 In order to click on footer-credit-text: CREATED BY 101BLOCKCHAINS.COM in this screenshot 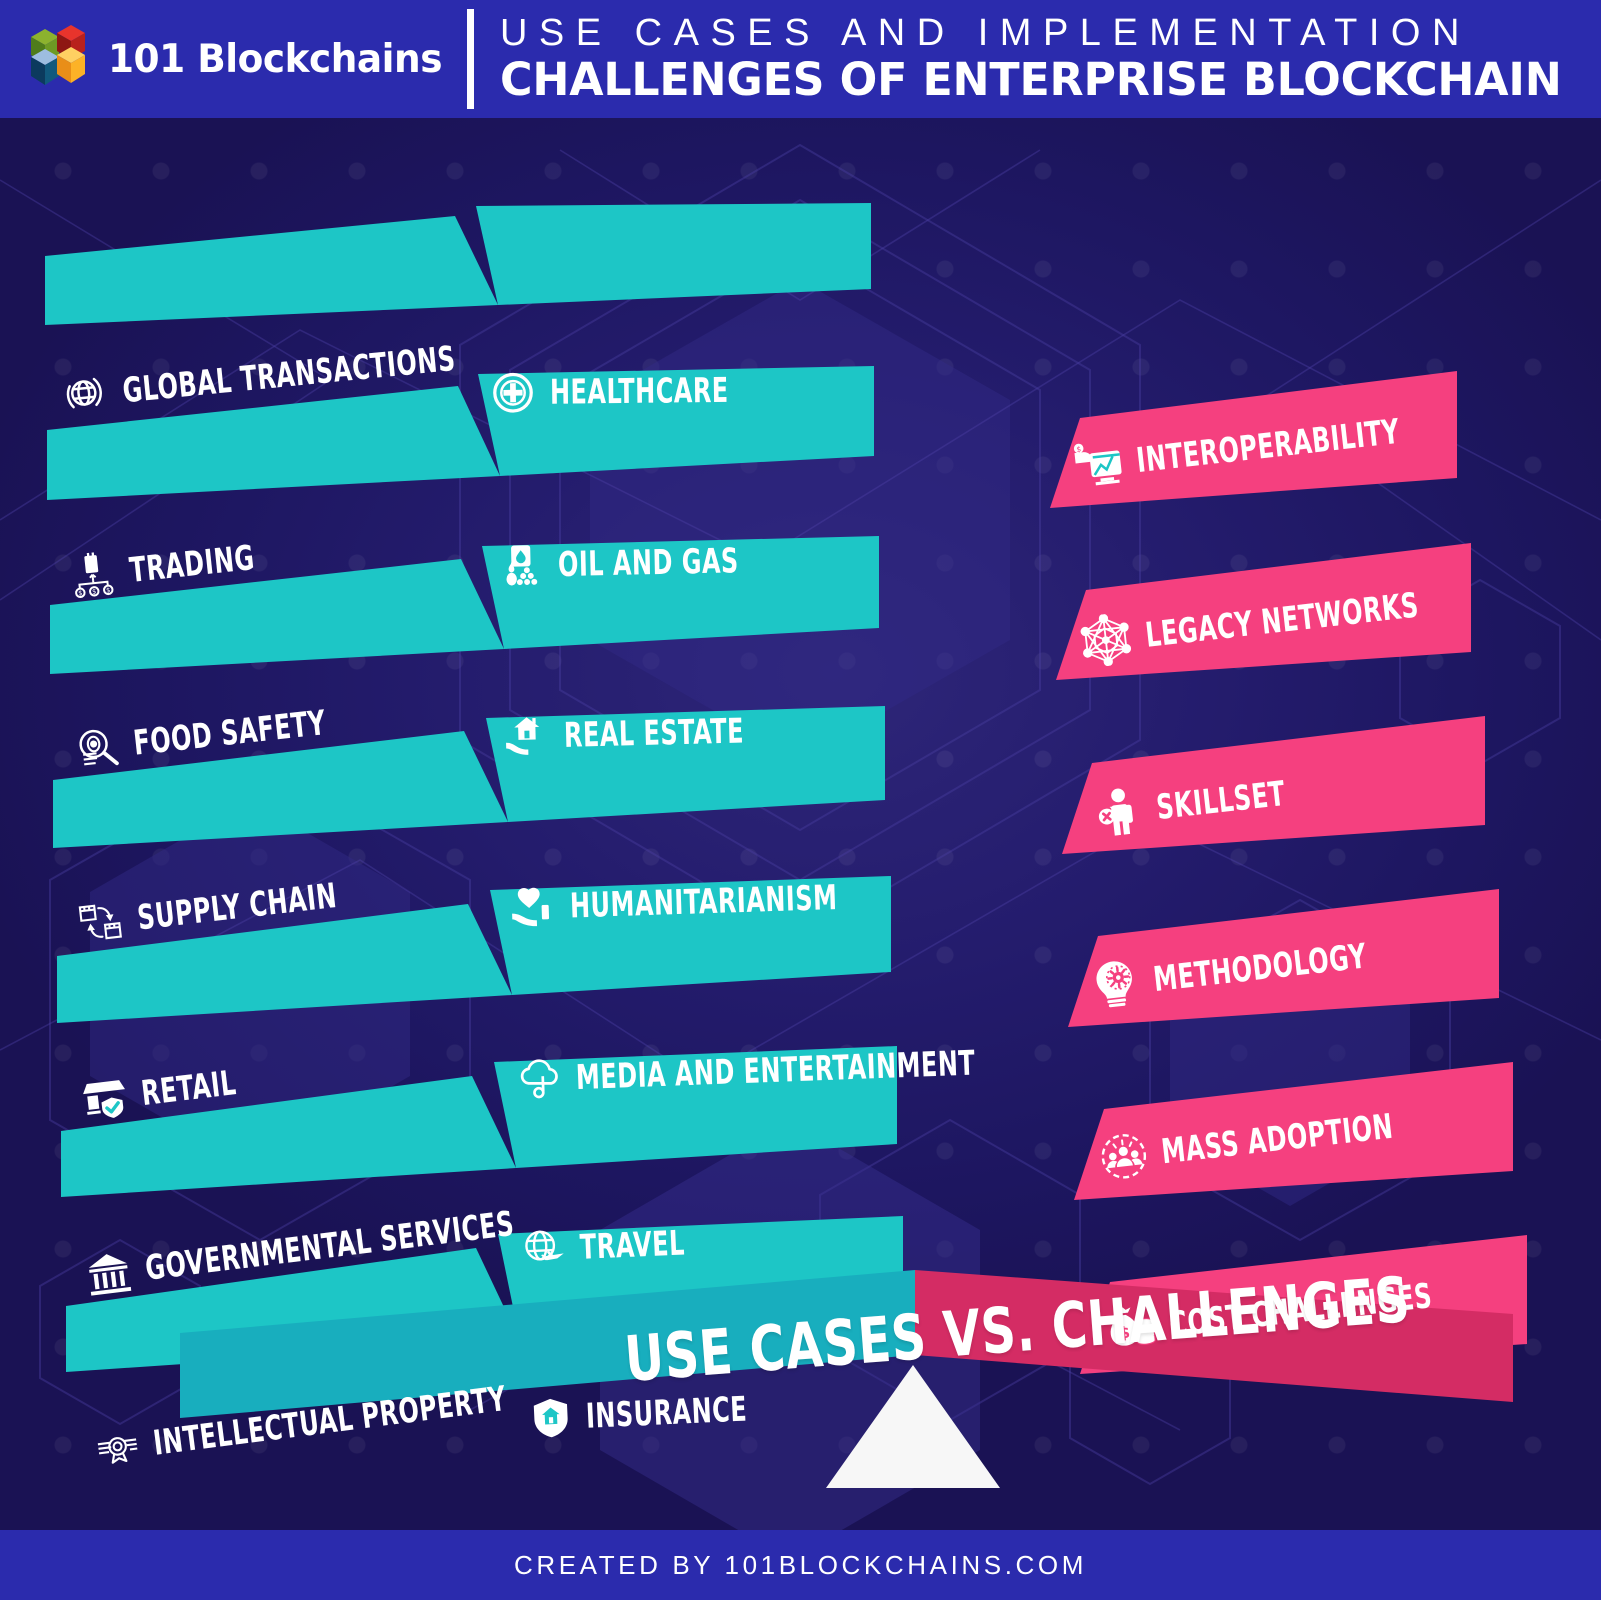, I will do `click(800, 1564)`.